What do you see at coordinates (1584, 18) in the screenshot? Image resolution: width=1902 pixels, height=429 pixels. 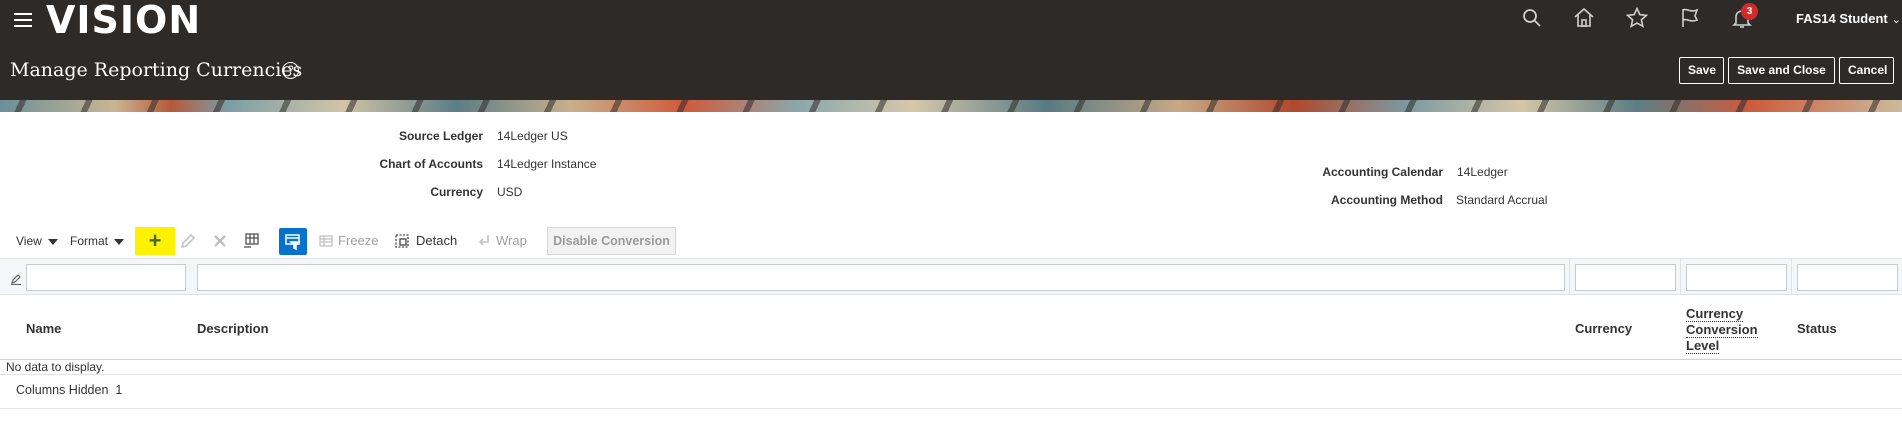 I see `home-icon` at bounding box center [1584, 18].